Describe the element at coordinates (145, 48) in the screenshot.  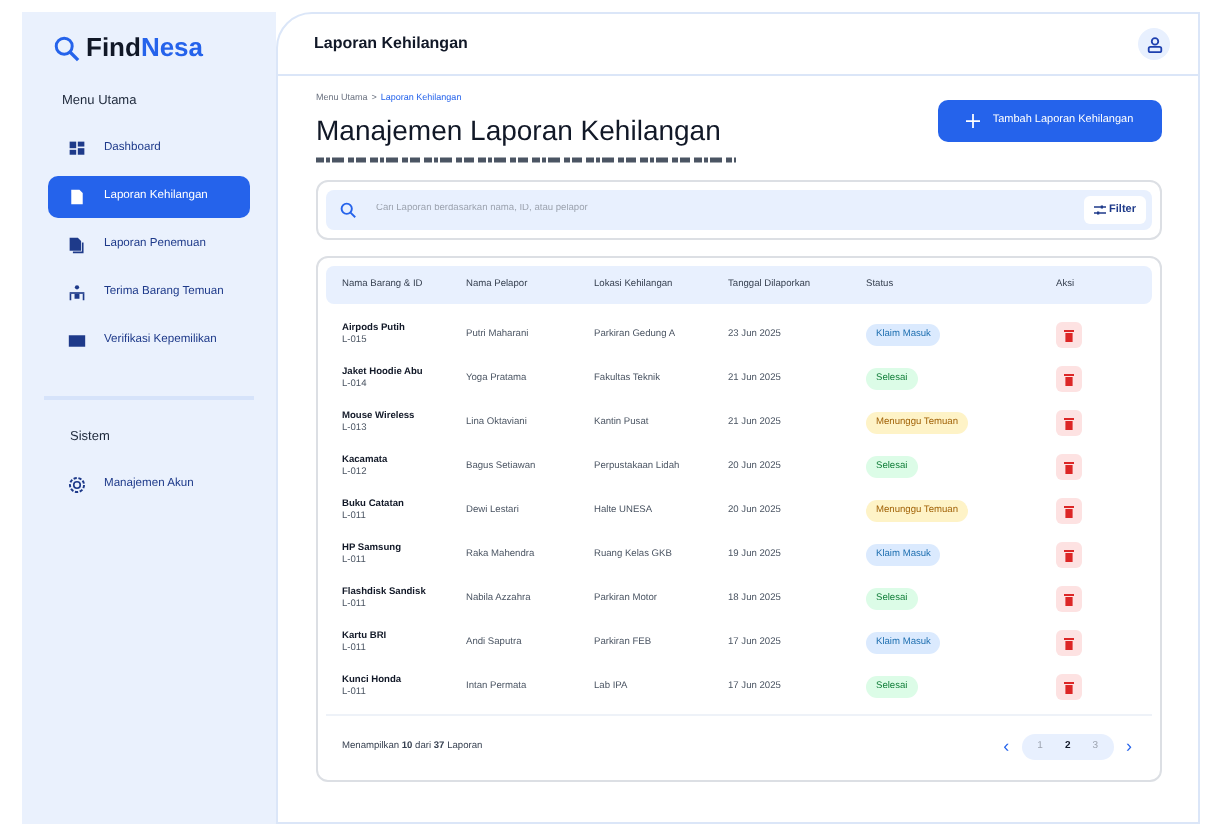
I see `brand-logo: FindNesa` at that location.